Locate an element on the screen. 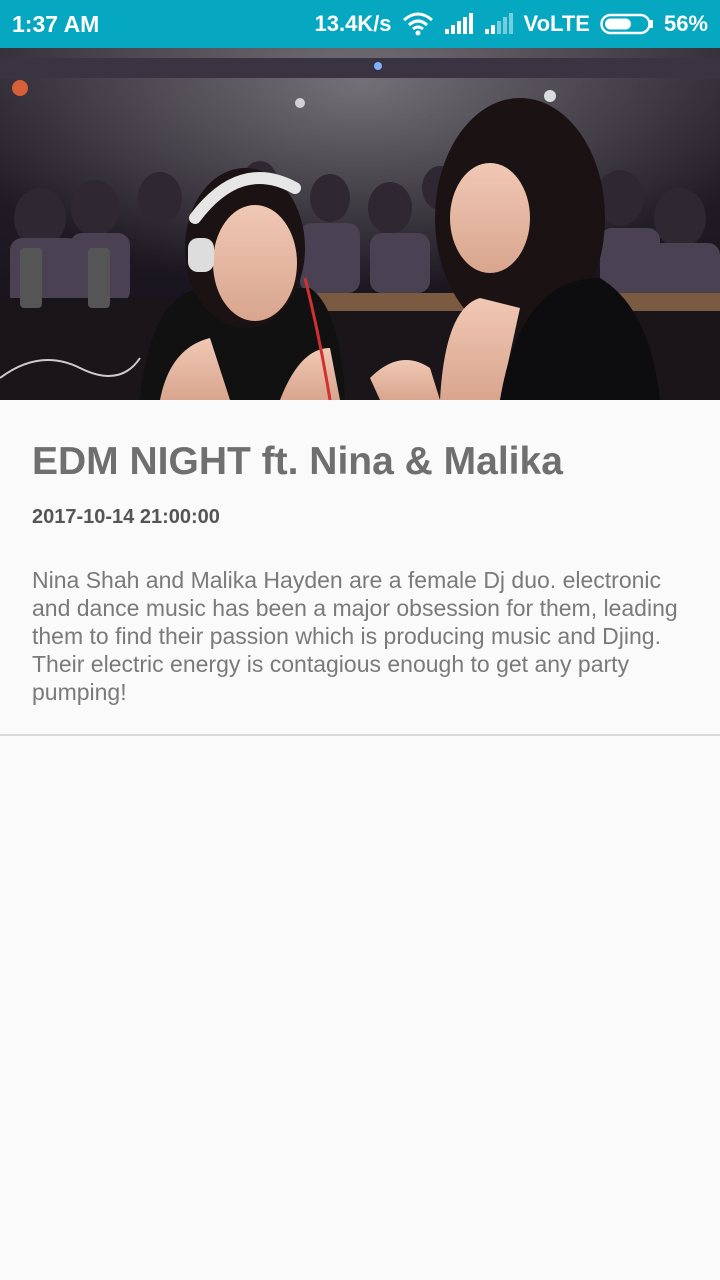  battery-percentage: 56% is located at coordinates (685, 23).